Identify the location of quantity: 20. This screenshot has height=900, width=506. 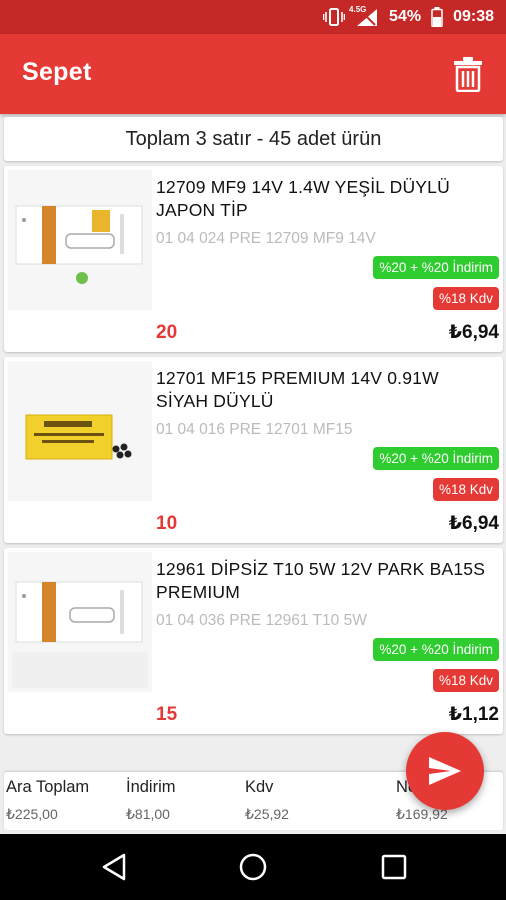
(166, 333).